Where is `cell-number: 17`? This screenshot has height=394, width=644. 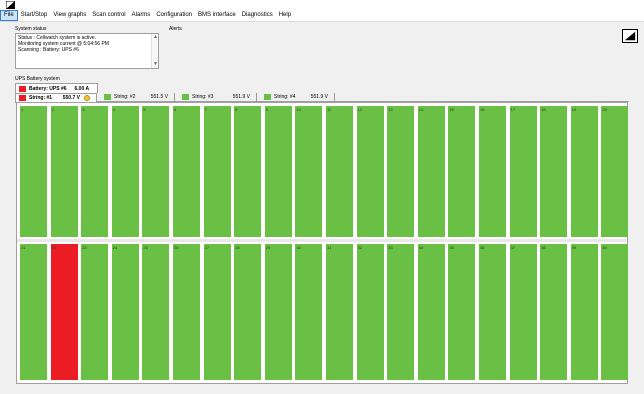
cell-number: 17 is located at coordinates (513, 109).